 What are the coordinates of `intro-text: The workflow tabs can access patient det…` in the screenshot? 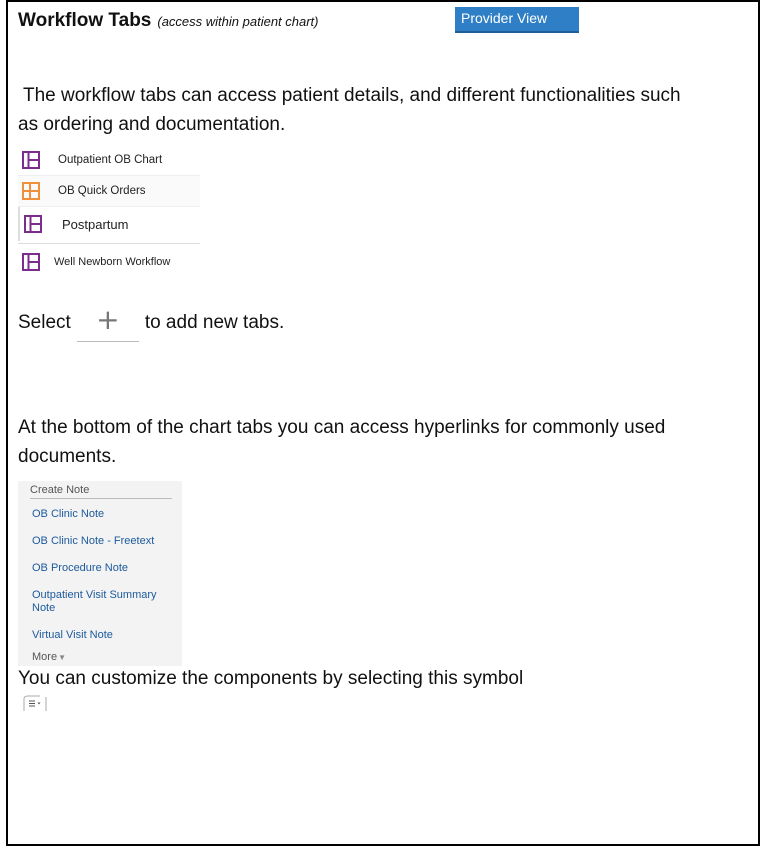 It's located at (349, 110).